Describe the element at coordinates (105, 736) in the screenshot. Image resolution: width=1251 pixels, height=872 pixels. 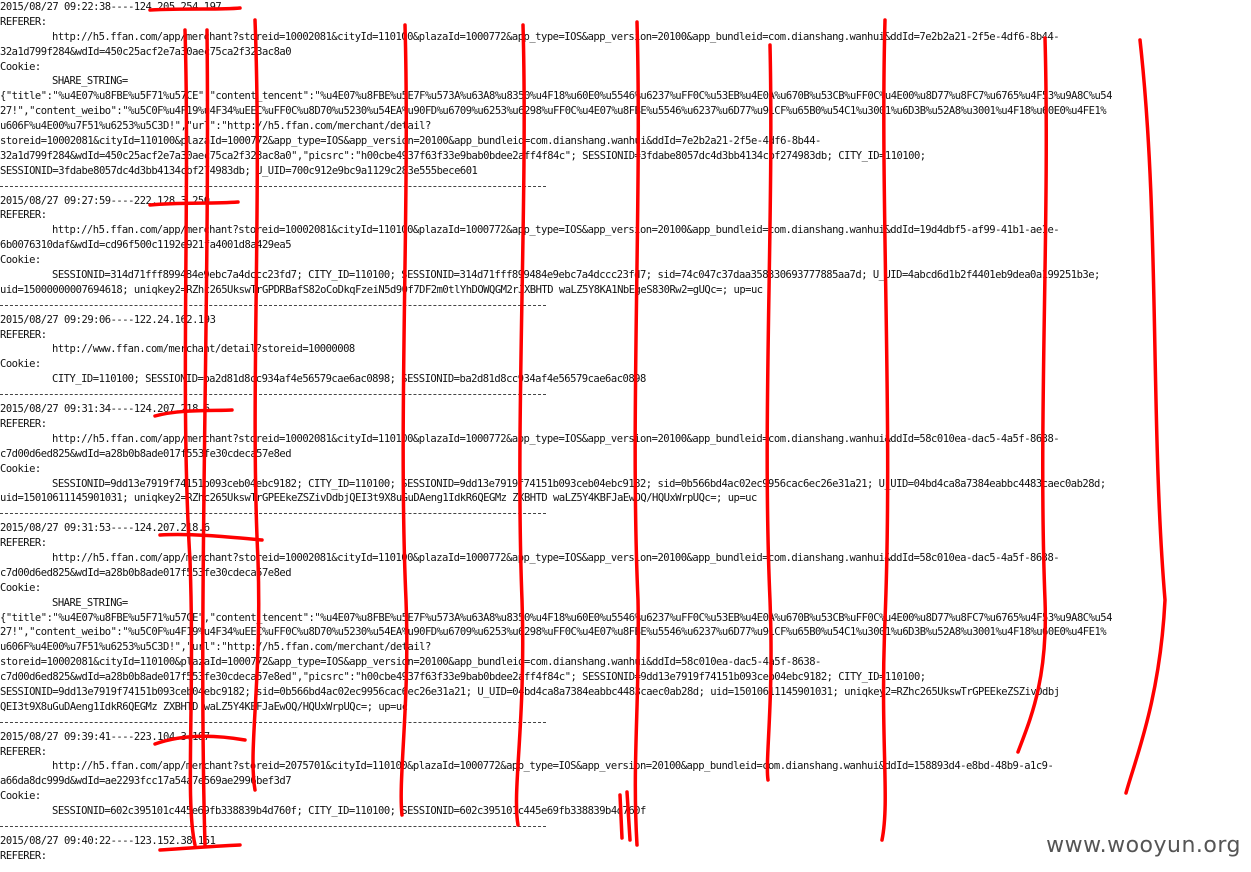
I see `log-timestamp: 2015/08/27 09:39:41----223.104.3.187` at that location.